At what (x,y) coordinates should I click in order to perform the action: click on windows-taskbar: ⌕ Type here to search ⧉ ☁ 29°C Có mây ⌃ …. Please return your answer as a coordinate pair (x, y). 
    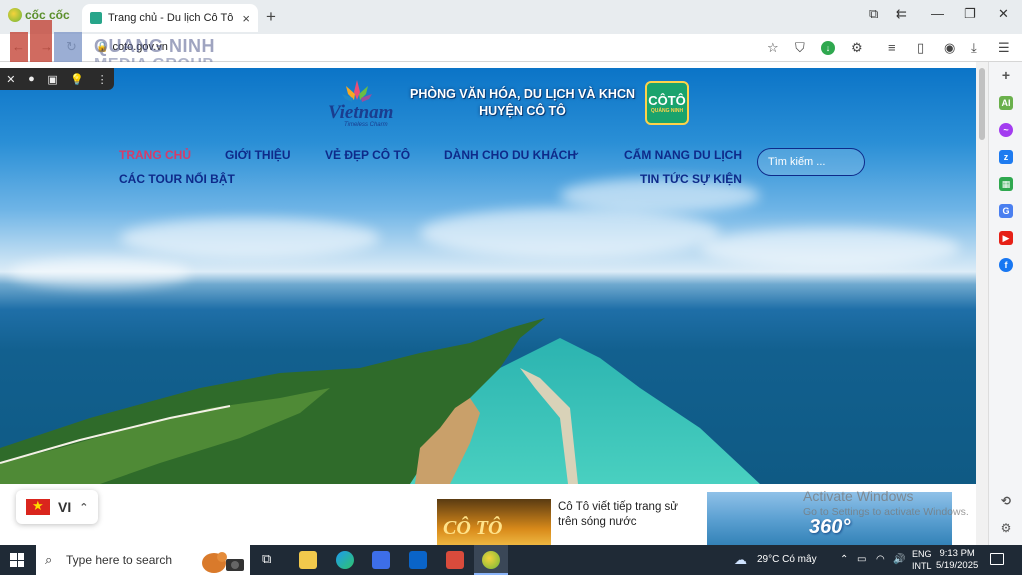
    Looking at the image, I should click on (511, 560).